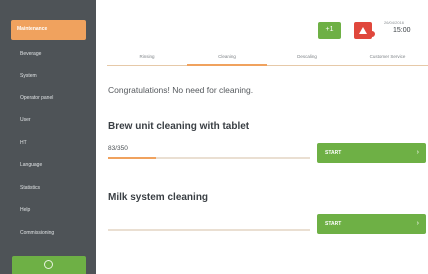 This screenshot has width=428, height=274. I want to click on sidebar-item-label: Maintenance, so click(32, 29).